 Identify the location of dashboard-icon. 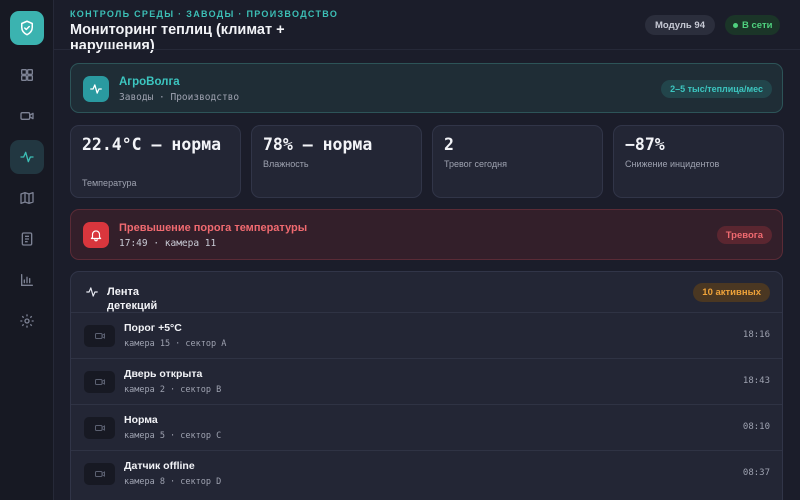
(27, 75).